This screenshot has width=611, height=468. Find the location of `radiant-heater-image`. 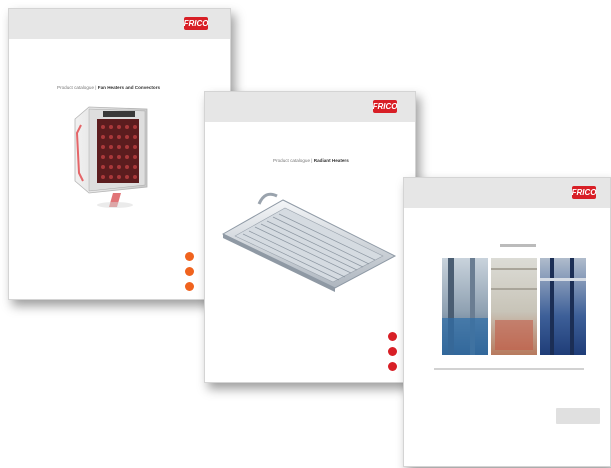

radiant-heater-image is located at coordinates (309, 242).